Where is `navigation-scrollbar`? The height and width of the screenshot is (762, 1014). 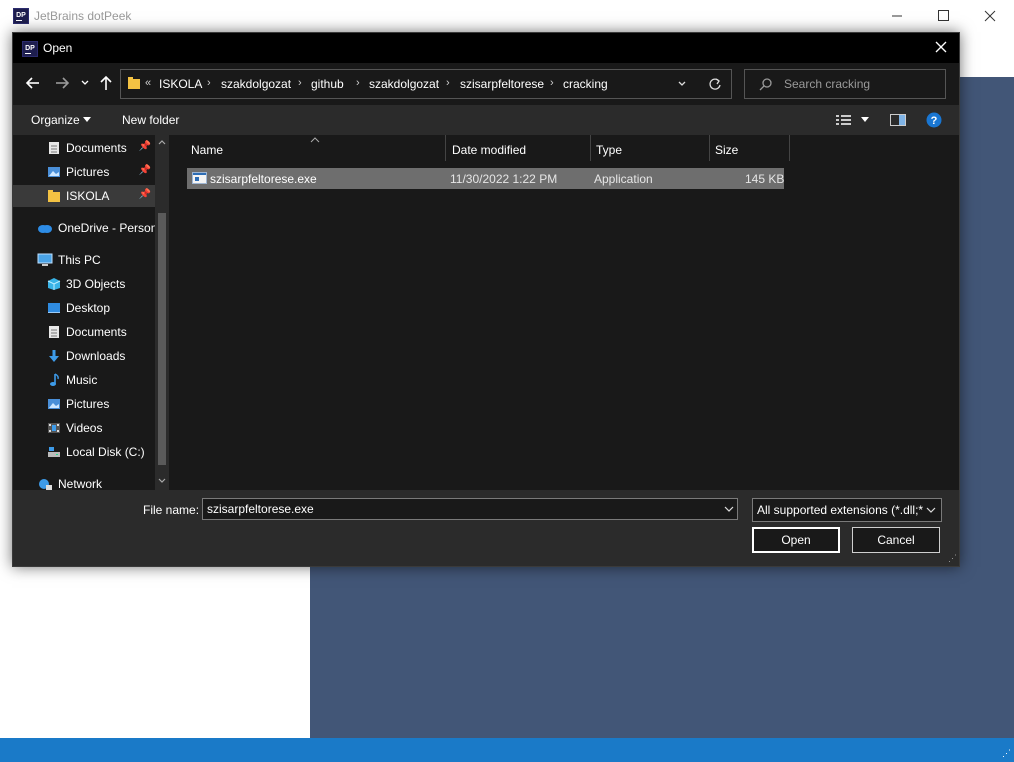
navigation-scrollbar is located at coordinates (162, 312).